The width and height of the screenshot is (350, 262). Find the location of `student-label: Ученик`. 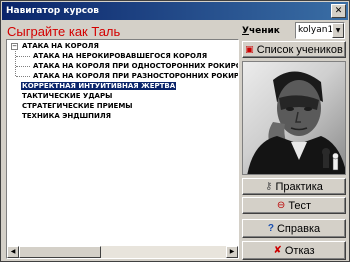

student-label: Ученик is located at coordinates (261, 31).